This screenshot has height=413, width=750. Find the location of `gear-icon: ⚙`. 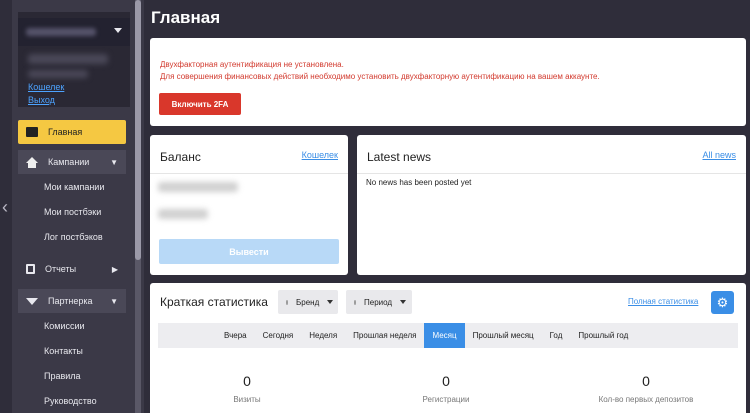

gear-icon: ⚙ is located at coordinates (722, 302).